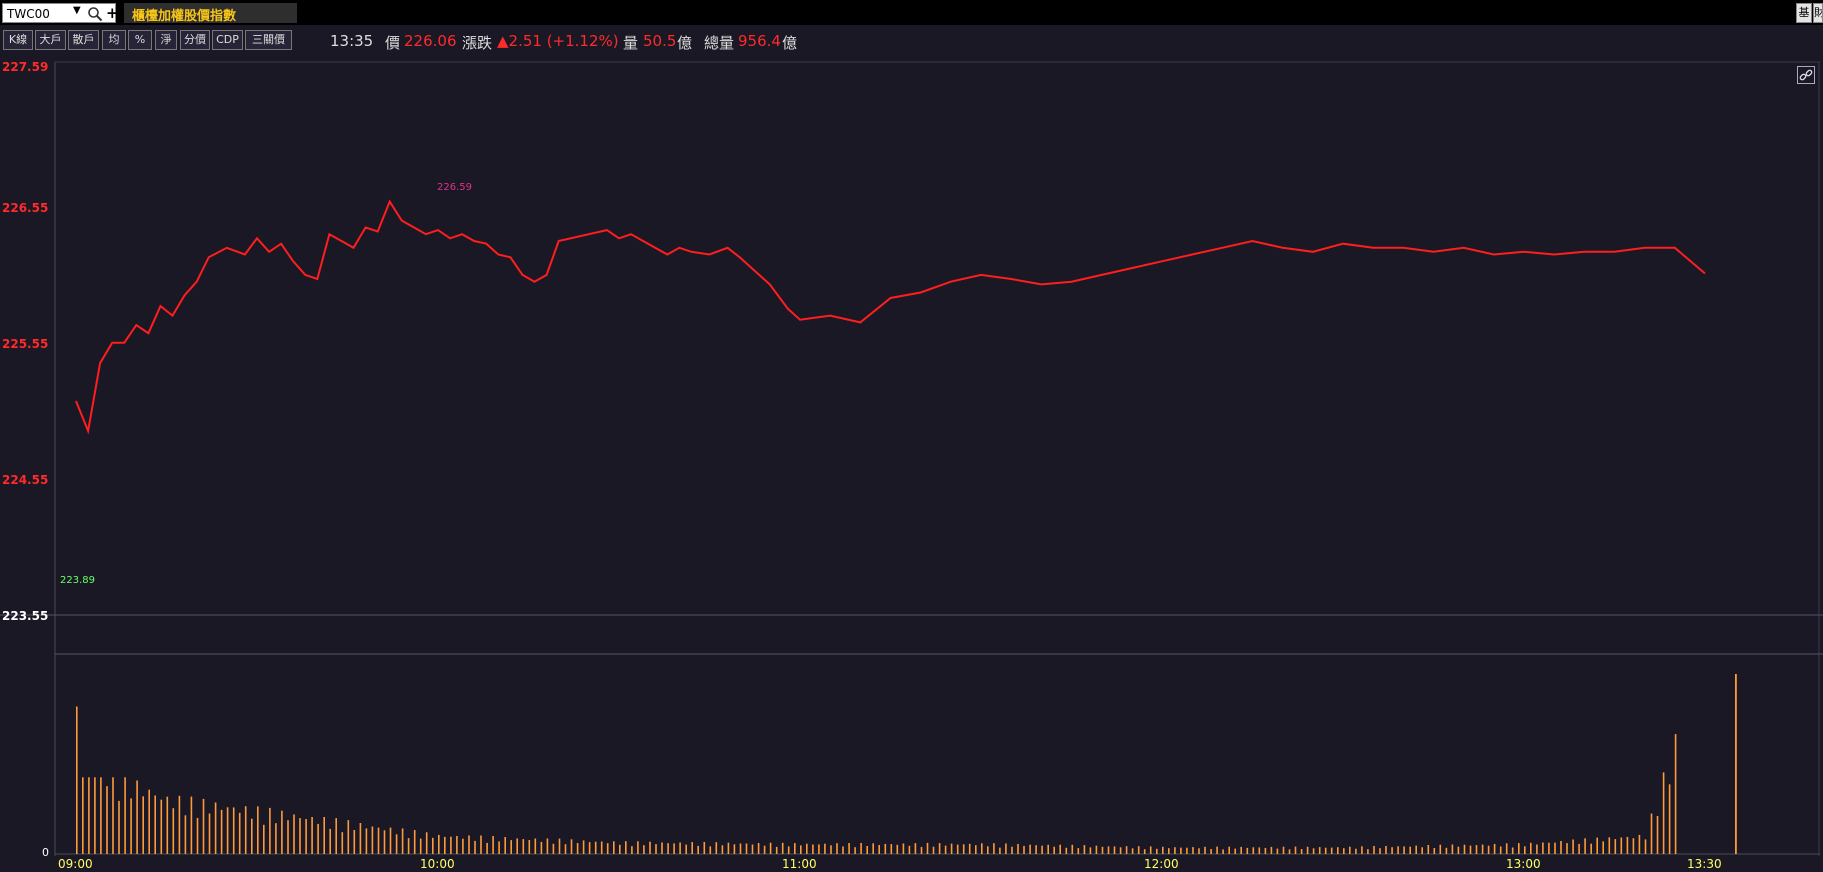 The width and height of the screenshot is (1823, 872). What do you see at coordinates (112, 13) in the screenshot?
I see `add-icon: +` at bounding box center [112, 13].